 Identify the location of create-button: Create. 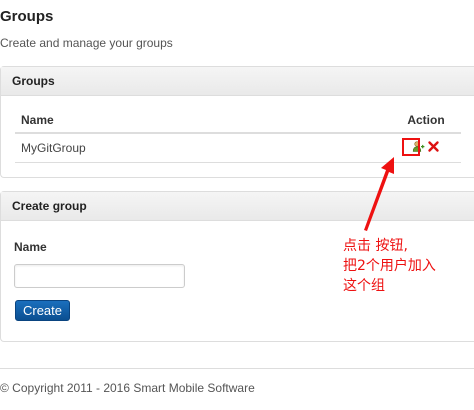
(42, 310).